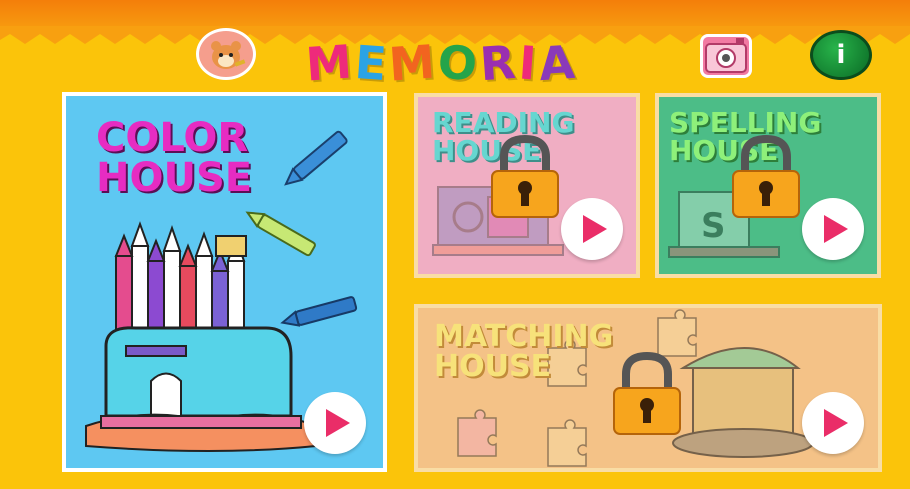  Describe the element at coordinates (371, 63) in the screenshot. I see `title-letter: E` at that location.